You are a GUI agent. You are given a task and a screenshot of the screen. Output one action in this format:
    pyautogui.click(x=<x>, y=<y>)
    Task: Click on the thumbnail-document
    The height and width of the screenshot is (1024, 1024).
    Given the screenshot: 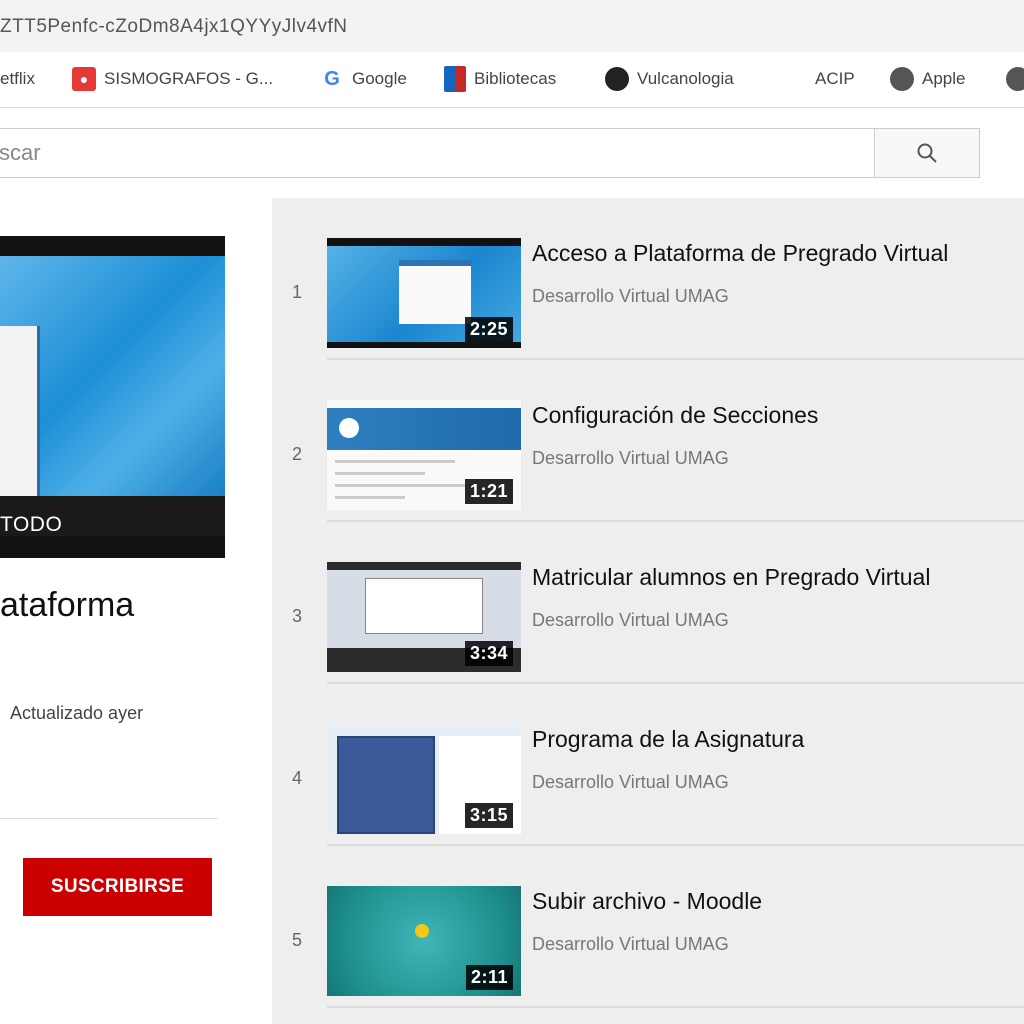 What is the action you would take?
    pyautogui.click(x=386, y=785)
    